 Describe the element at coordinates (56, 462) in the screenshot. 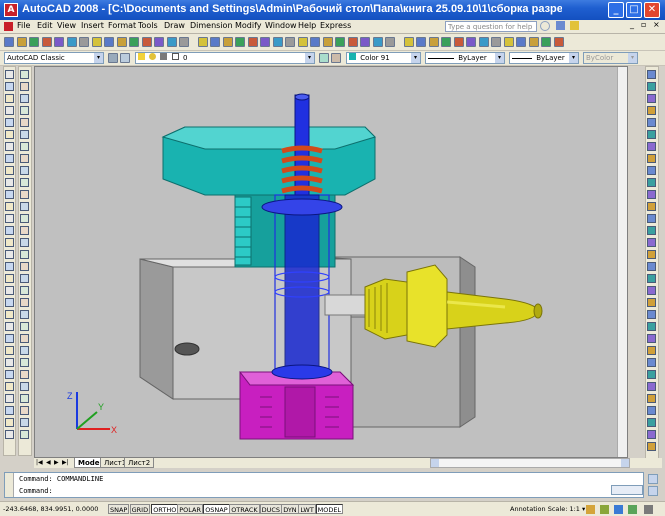

I see `next-tab-button: ▶` at that location.